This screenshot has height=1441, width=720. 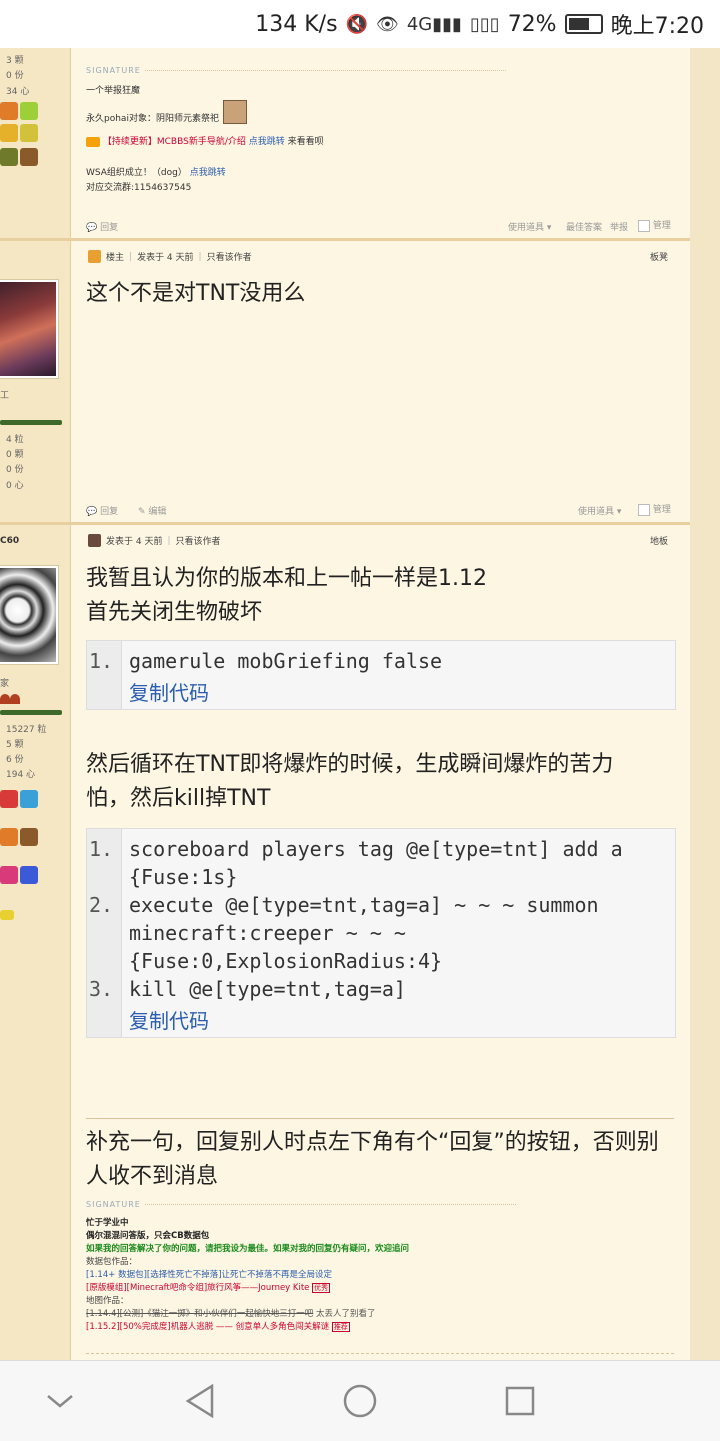 I want to click on mute-icon: 🔇, so click(x=356, y=24).